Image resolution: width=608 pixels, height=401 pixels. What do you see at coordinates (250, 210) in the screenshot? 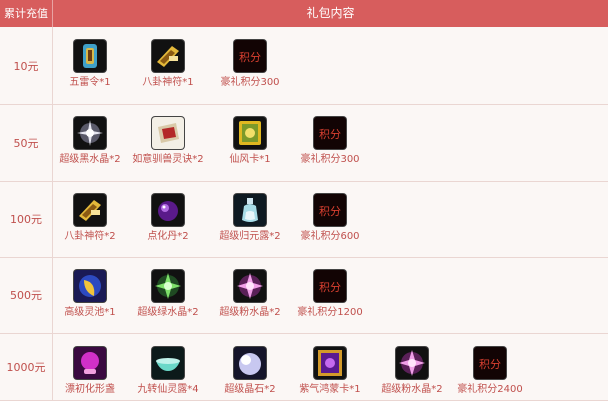
I see `potion-bottle-icon` at bounding box center [250, 210].